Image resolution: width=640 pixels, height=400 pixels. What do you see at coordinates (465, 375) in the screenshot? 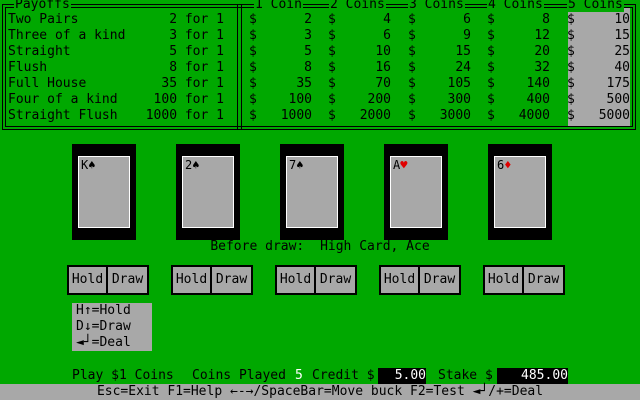
I see `stake-label: Stake $` at bounding box center [465, 375].